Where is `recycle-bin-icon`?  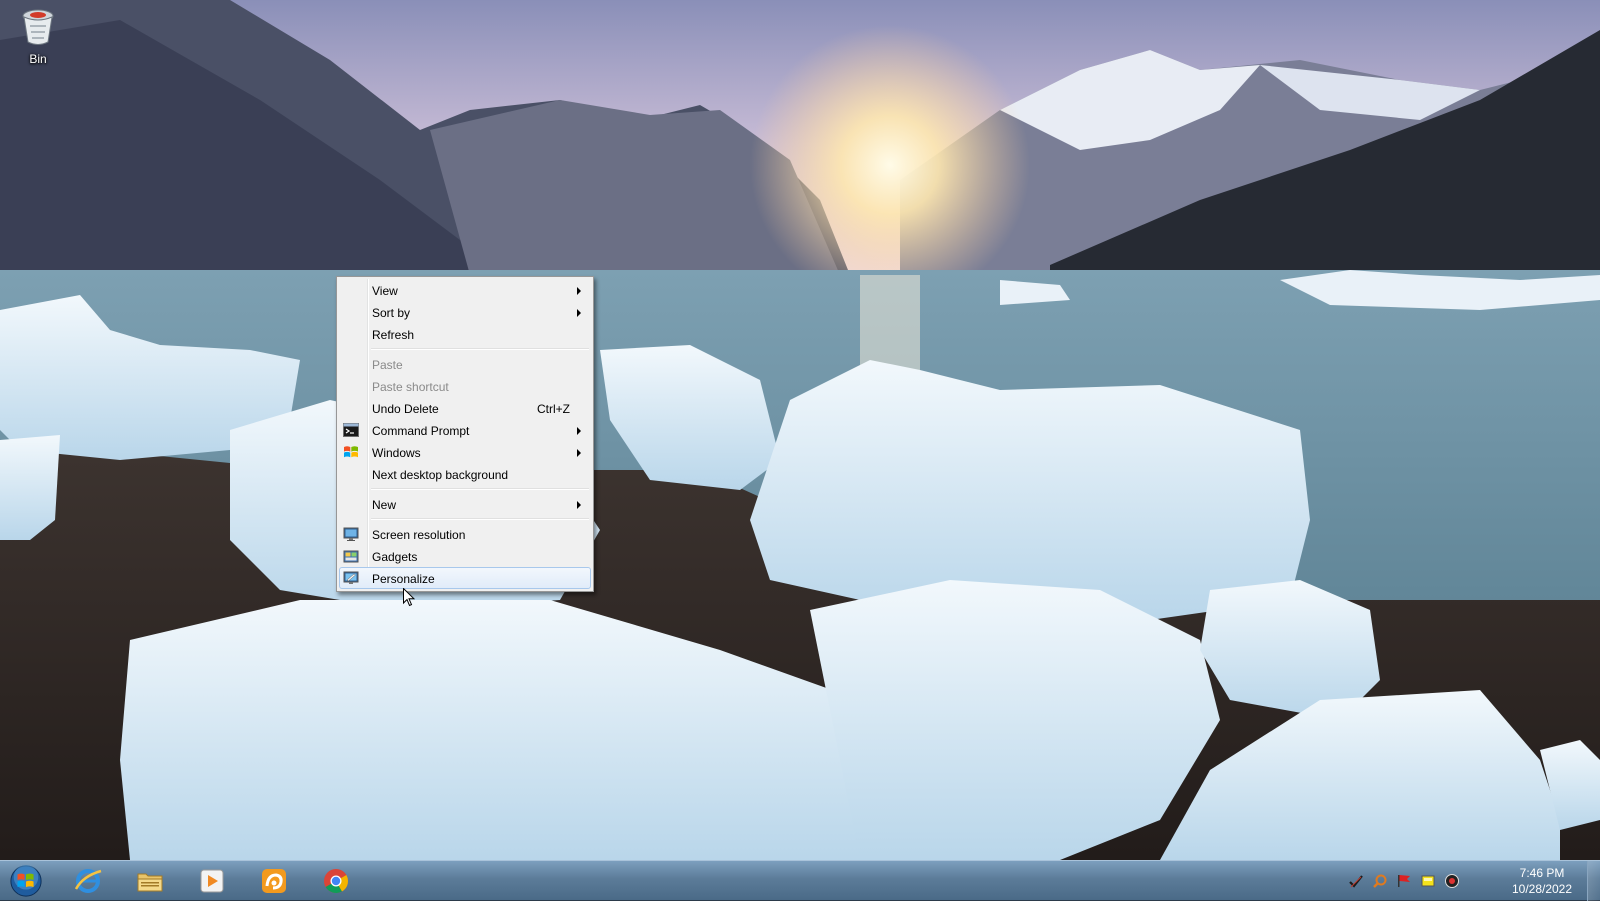
recycle-bin-icon is located at coordinates (38, 27).